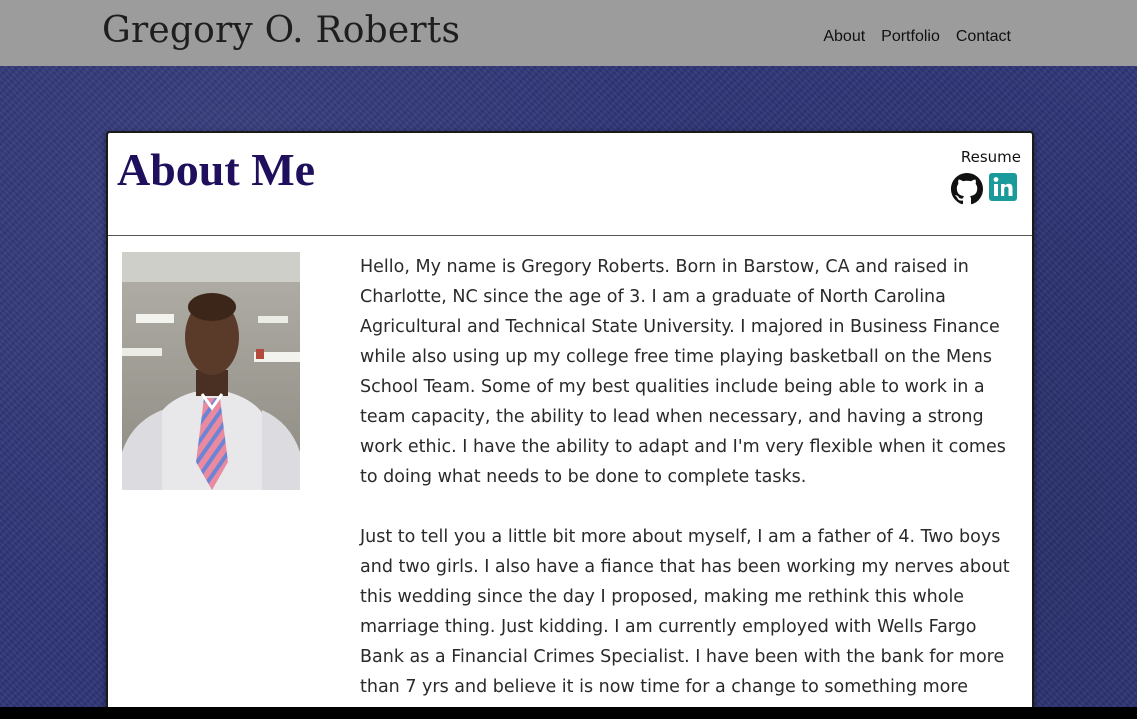 The height and width of the screenshot is (719, 1137). Describe the element at coordinates (211, 371) in the screenshot. I see `profile-photo` at that location.